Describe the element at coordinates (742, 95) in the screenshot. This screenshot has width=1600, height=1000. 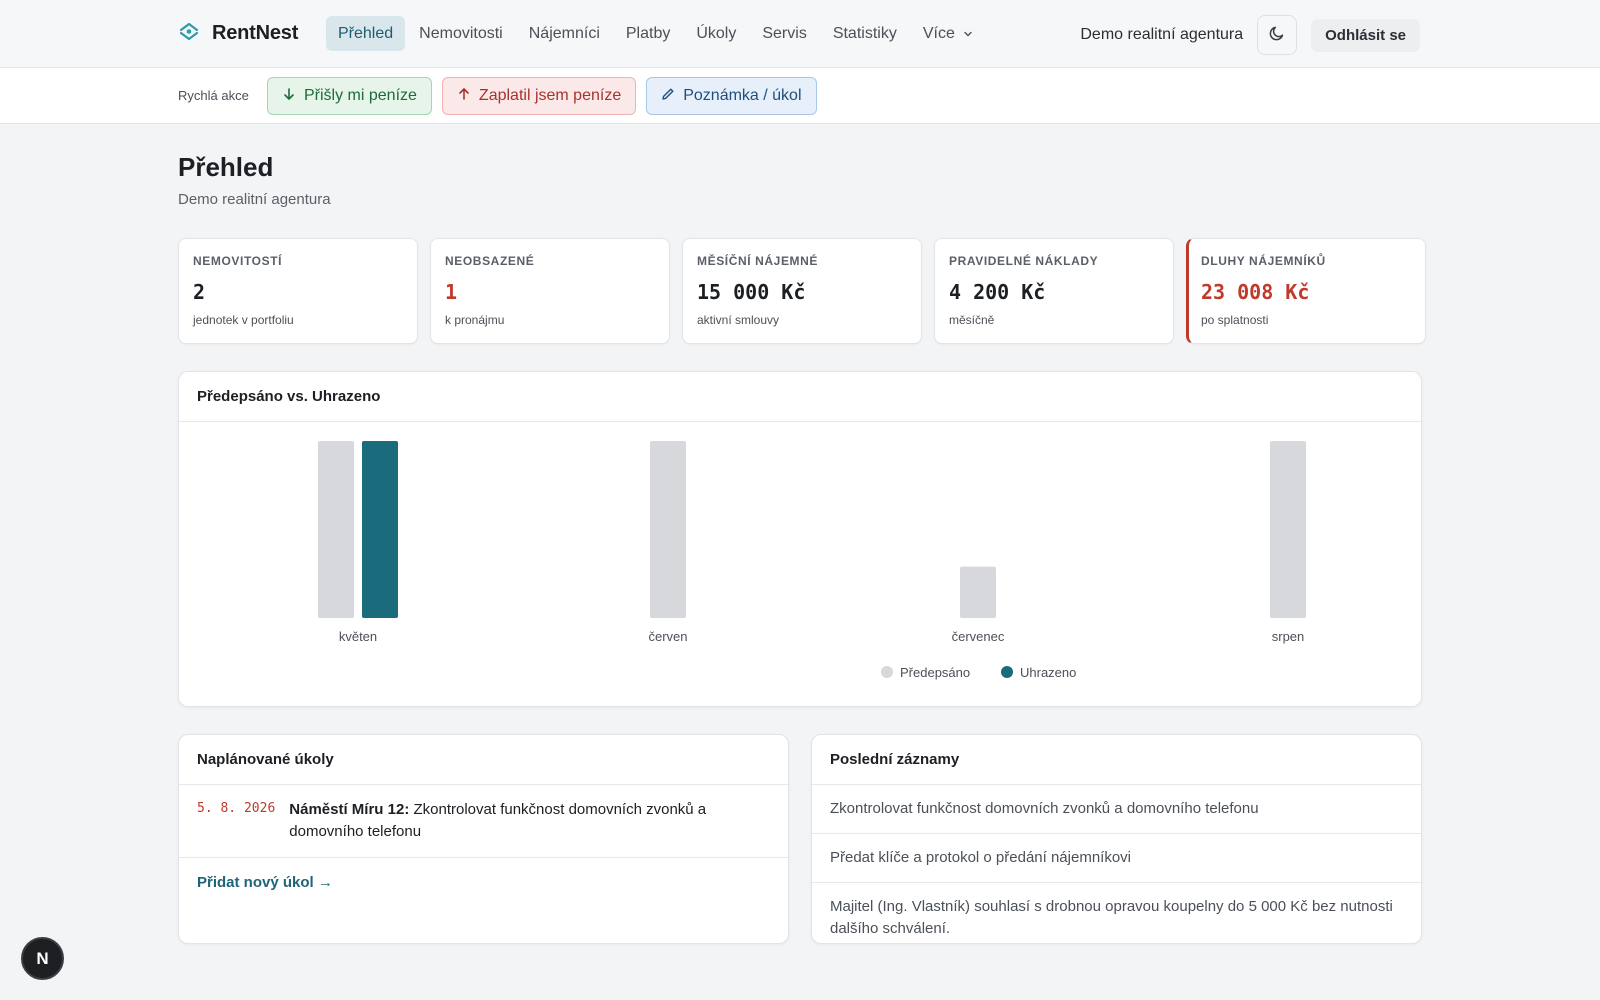
I see `note-task-label: Poznámka / úkol` at that location.